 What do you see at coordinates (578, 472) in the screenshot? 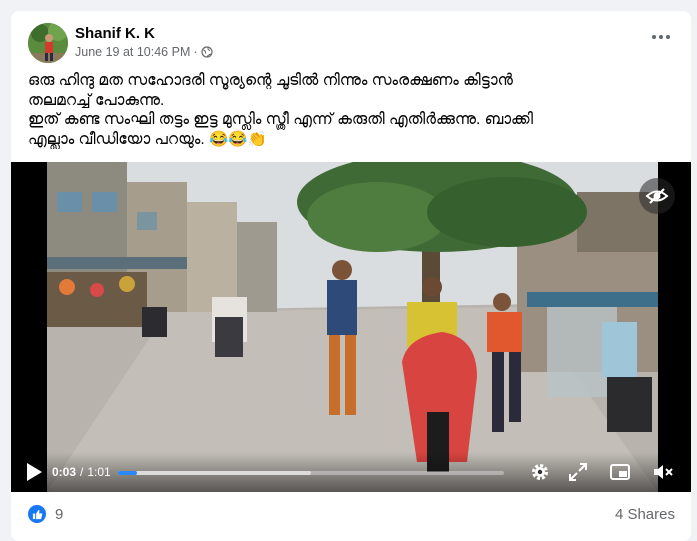
I see `fullscreen-icon` at bounding box center [578, 472].